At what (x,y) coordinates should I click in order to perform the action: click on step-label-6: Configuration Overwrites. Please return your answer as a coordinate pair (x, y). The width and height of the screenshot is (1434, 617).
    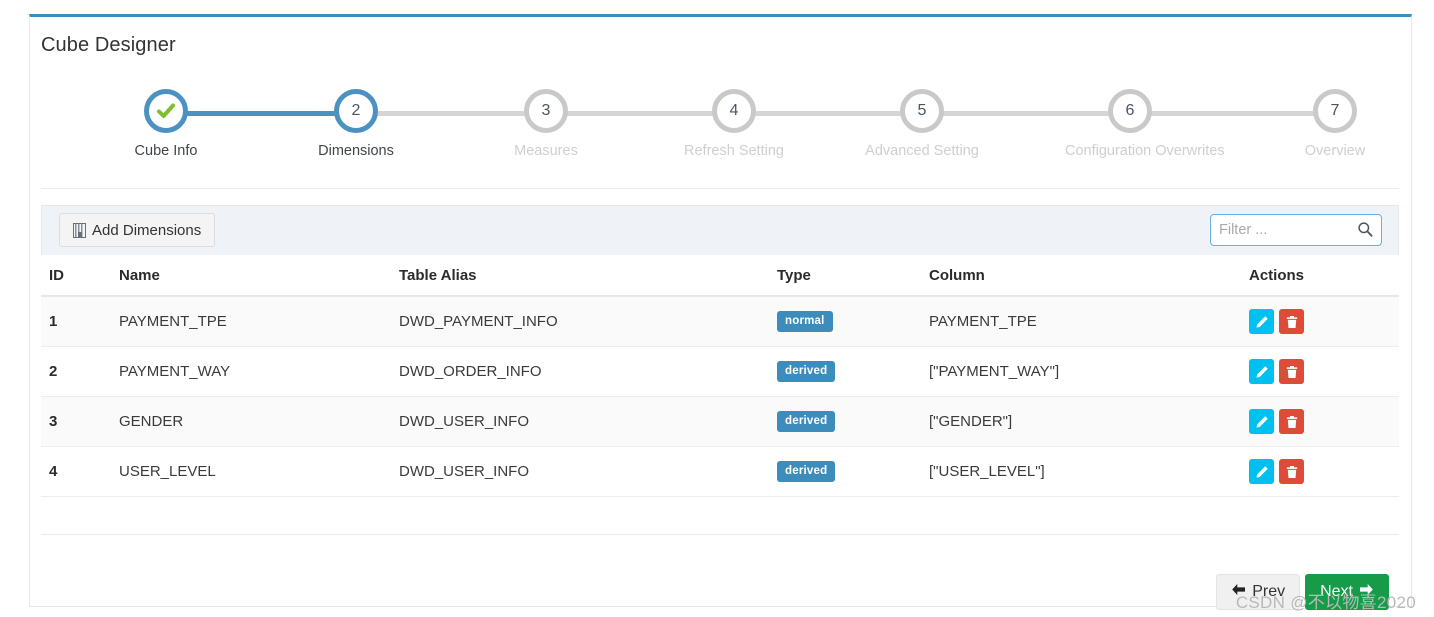
    Looking at the image, I should click on (1145, 151).